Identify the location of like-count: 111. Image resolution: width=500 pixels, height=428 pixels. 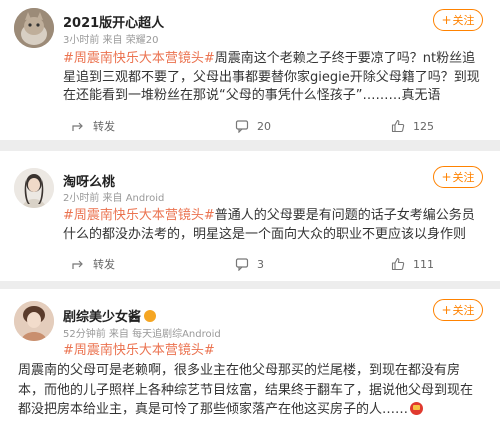
(423, 264).